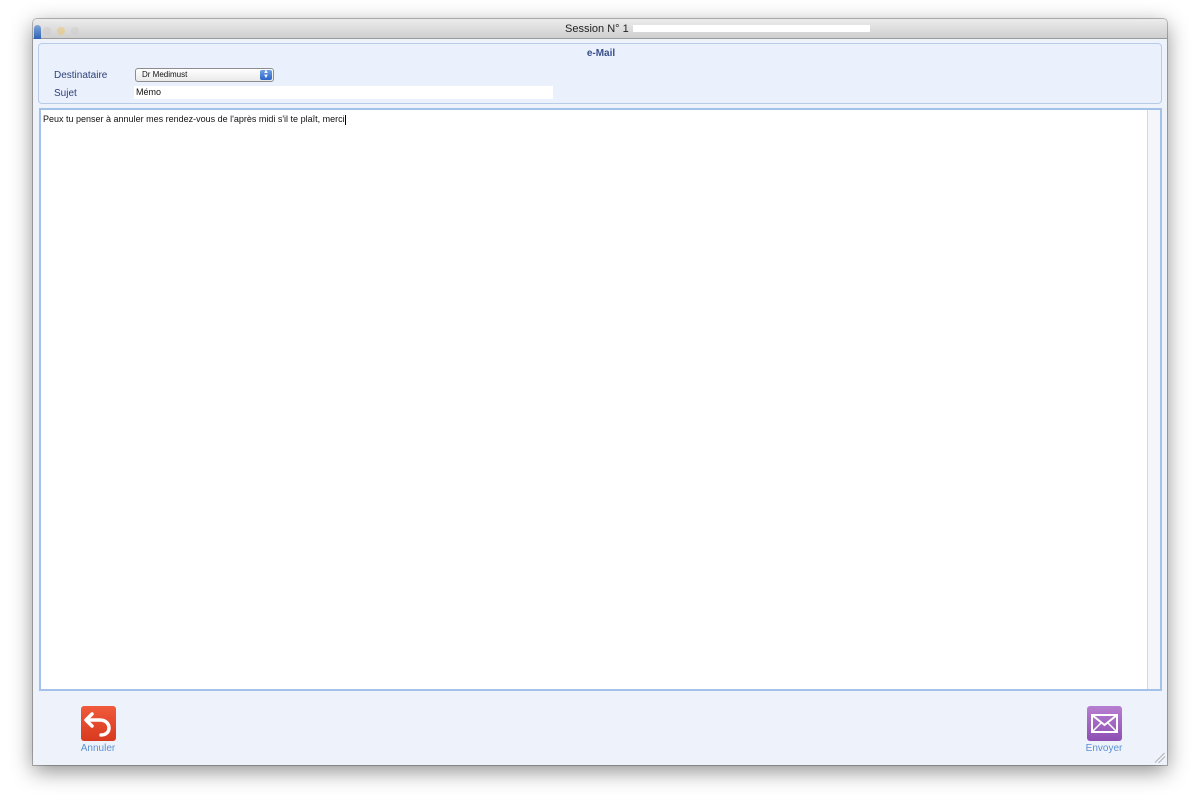  Describe the element at coordinates (1160, 758) in the screenshot. I see `resize-grip-icon` at that location.